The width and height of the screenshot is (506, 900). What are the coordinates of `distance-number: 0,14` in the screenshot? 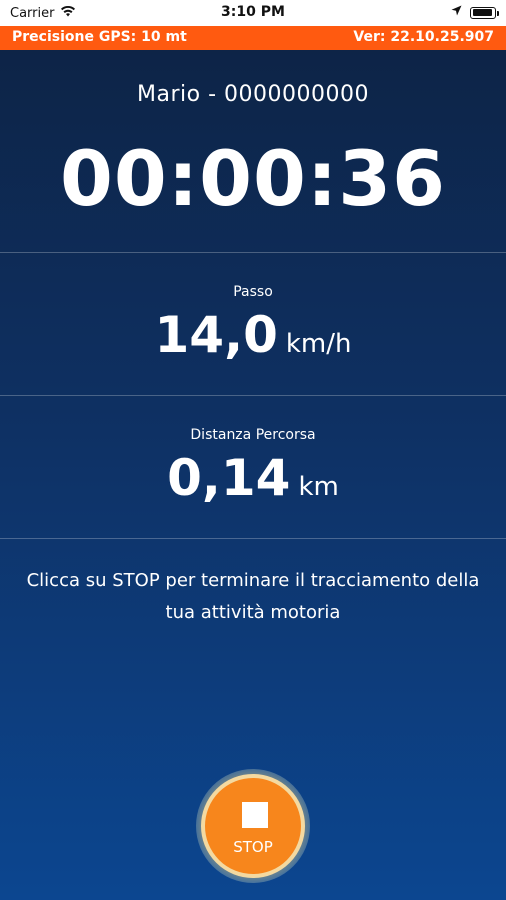 It's located at (229, 478).